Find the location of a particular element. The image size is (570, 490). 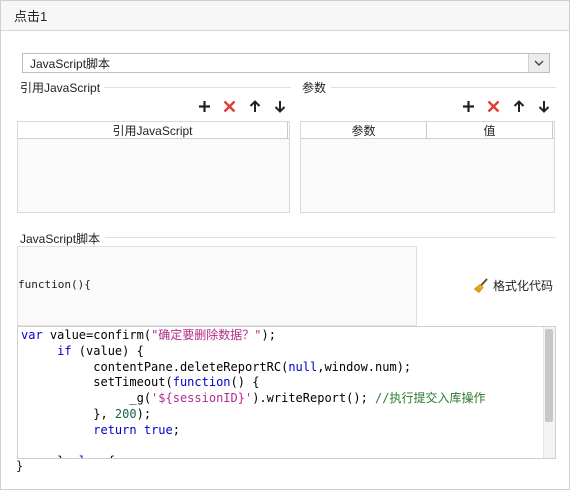

script-section-label: JavaScript脚本 is located at coordinates (62, 238).